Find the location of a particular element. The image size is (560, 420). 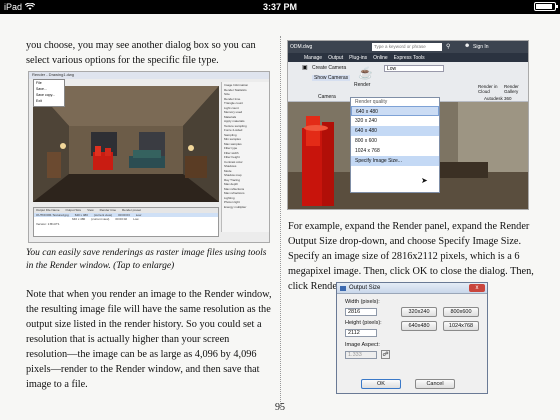

aspect-field: 1.333 is located at coordinates (361, 355).